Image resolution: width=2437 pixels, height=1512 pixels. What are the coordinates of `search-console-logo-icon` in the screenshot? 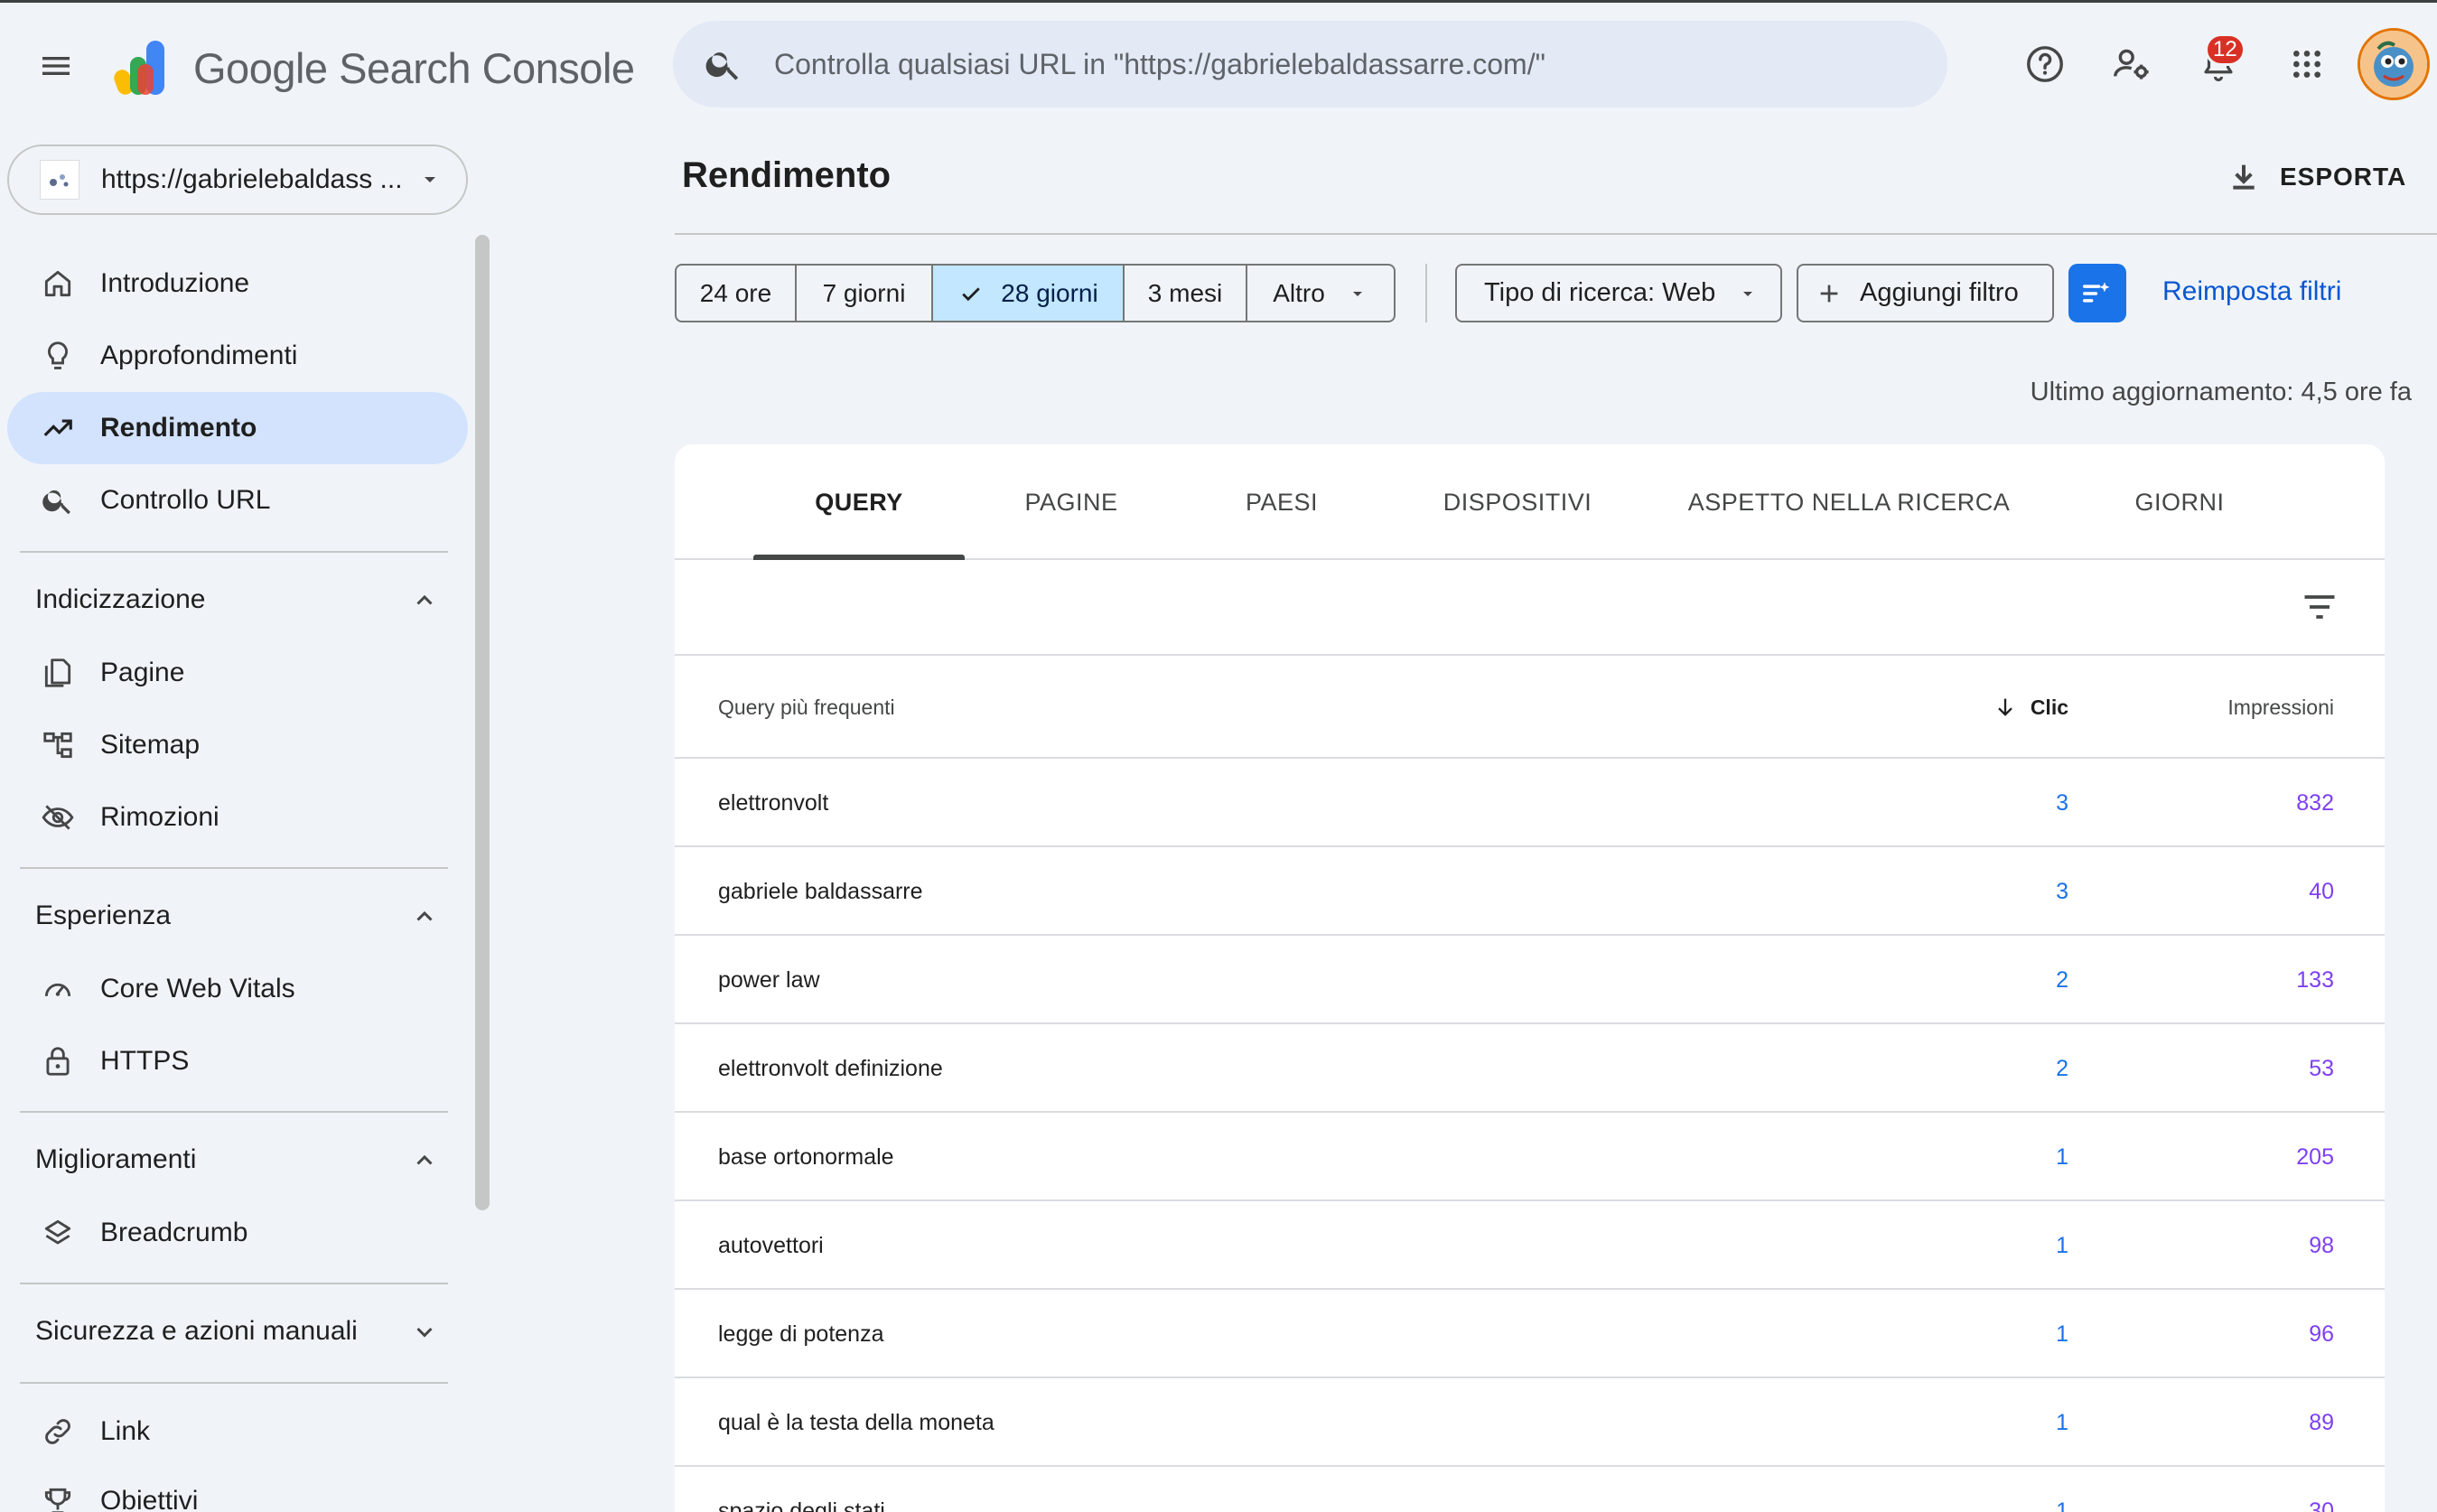 It's located at (139, 68).